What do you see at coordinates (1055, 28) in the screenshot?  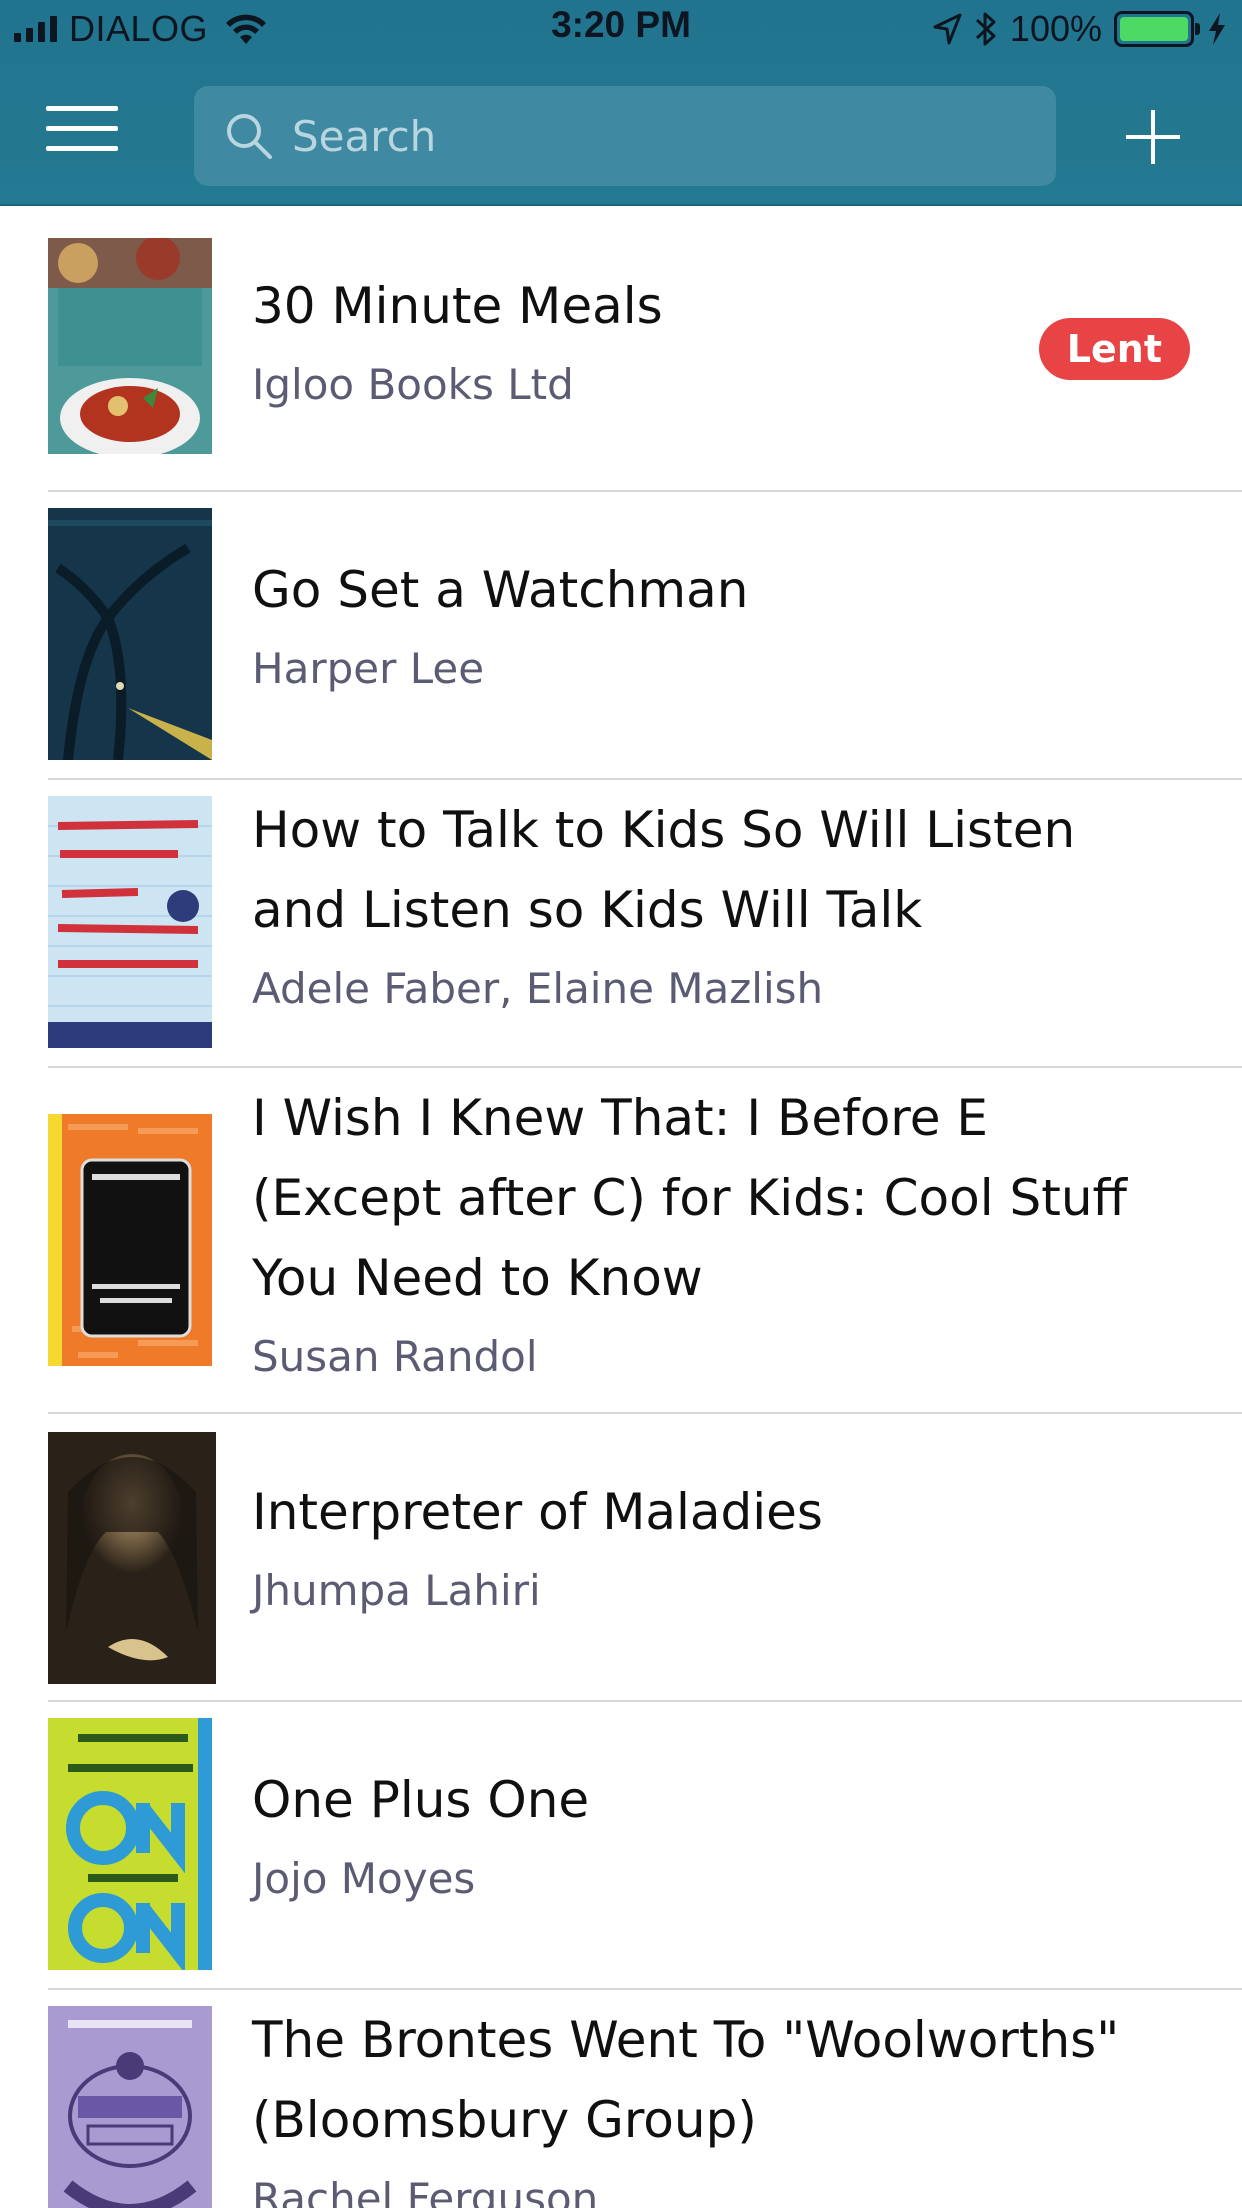 I see `battery-percent: 100%` at bounding box center [1055, 28].